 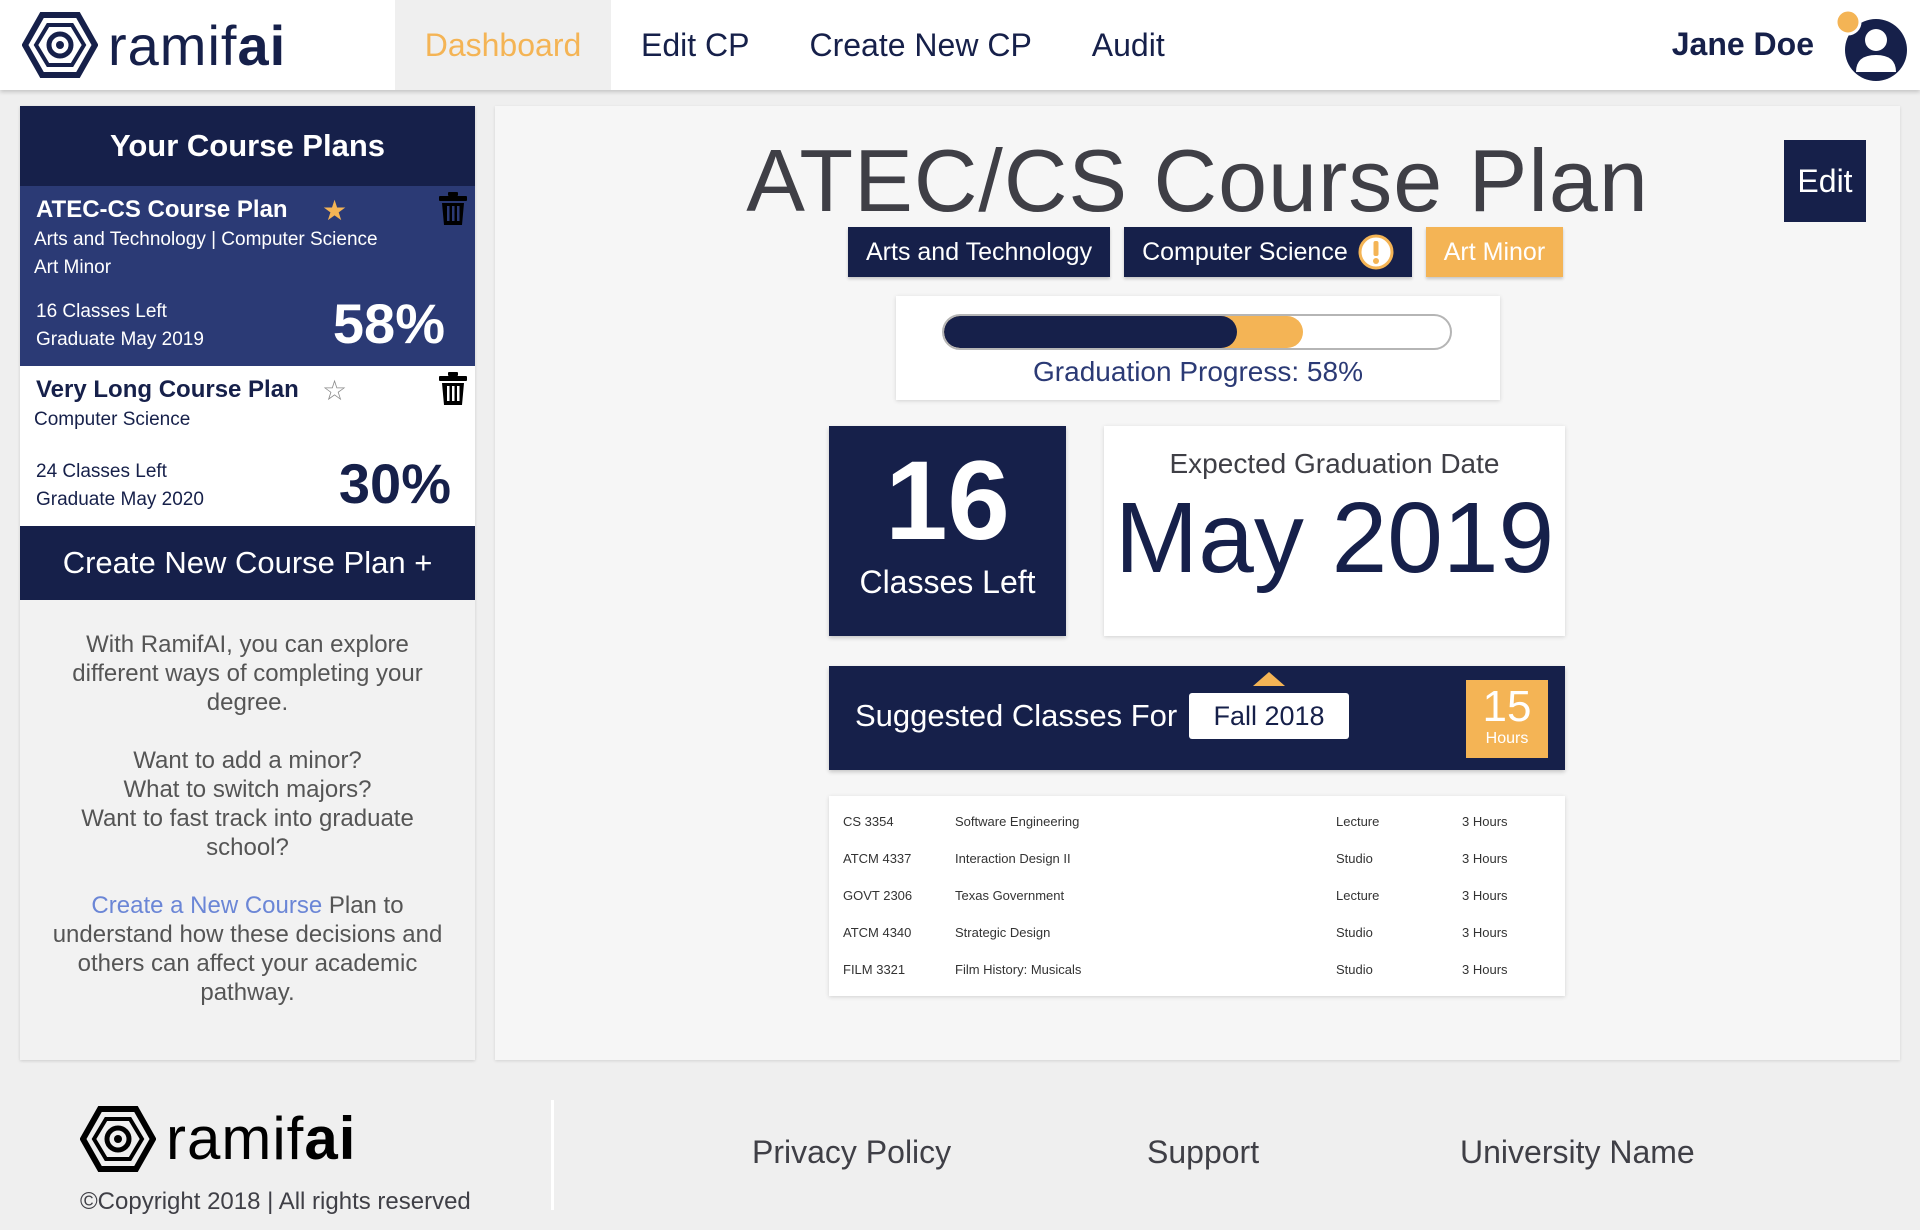 I want to click on course-name: Interaction Design II, so click(x=1013, y=858).